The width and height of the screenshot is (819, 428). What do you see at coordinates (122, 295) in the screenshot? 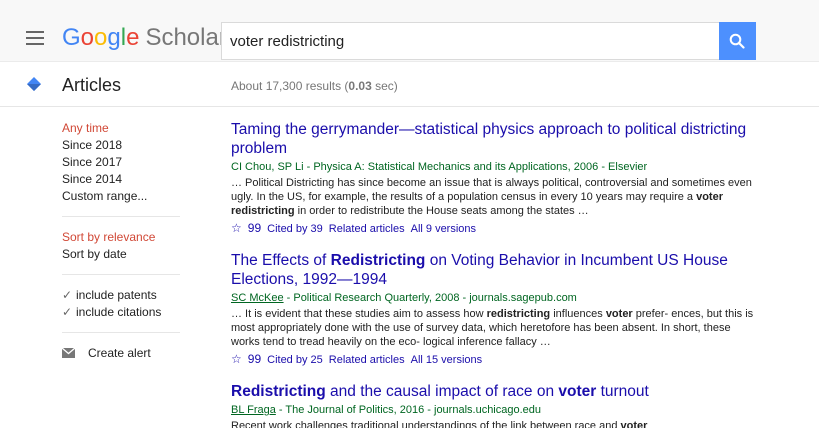
I see `include-patents-checkbox: ✓ include patents` at bounding box center [122, 295].